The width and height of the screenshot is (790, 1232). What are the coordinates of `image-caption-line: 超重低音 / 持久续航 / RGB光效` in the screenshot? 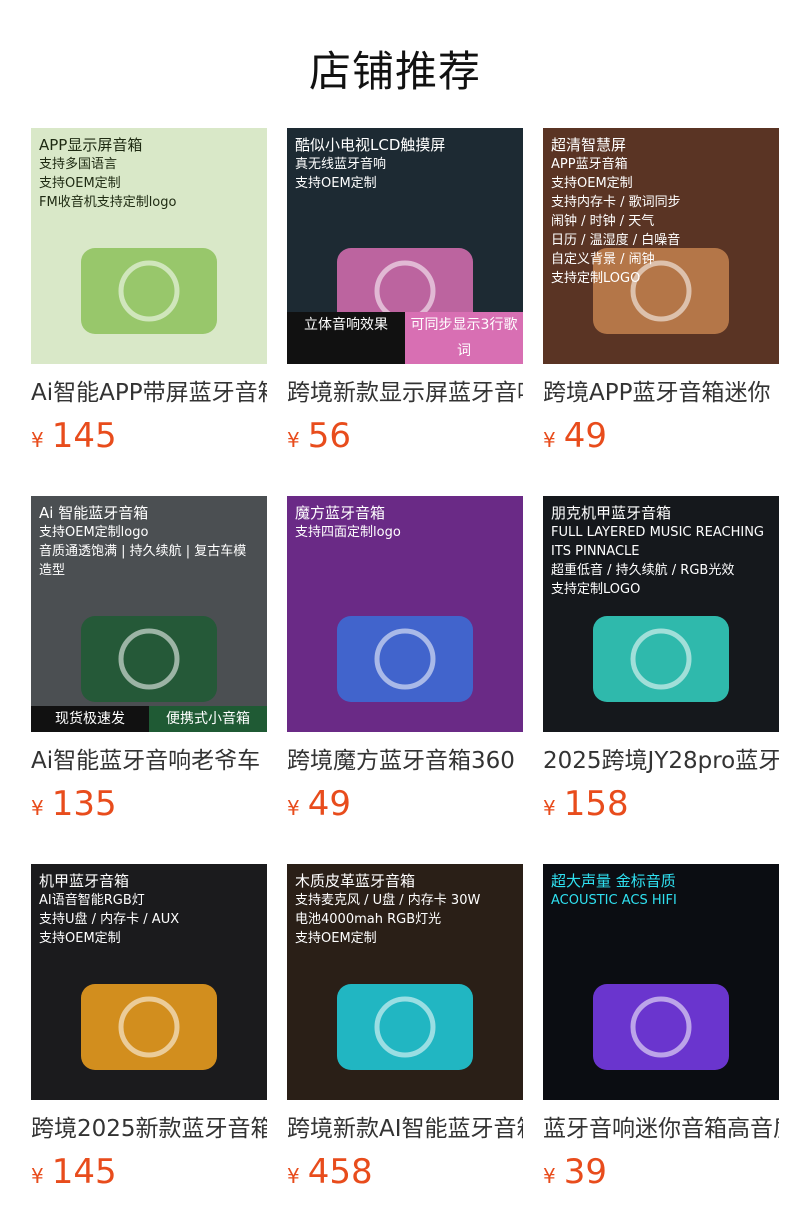 It's located at (643, 570).